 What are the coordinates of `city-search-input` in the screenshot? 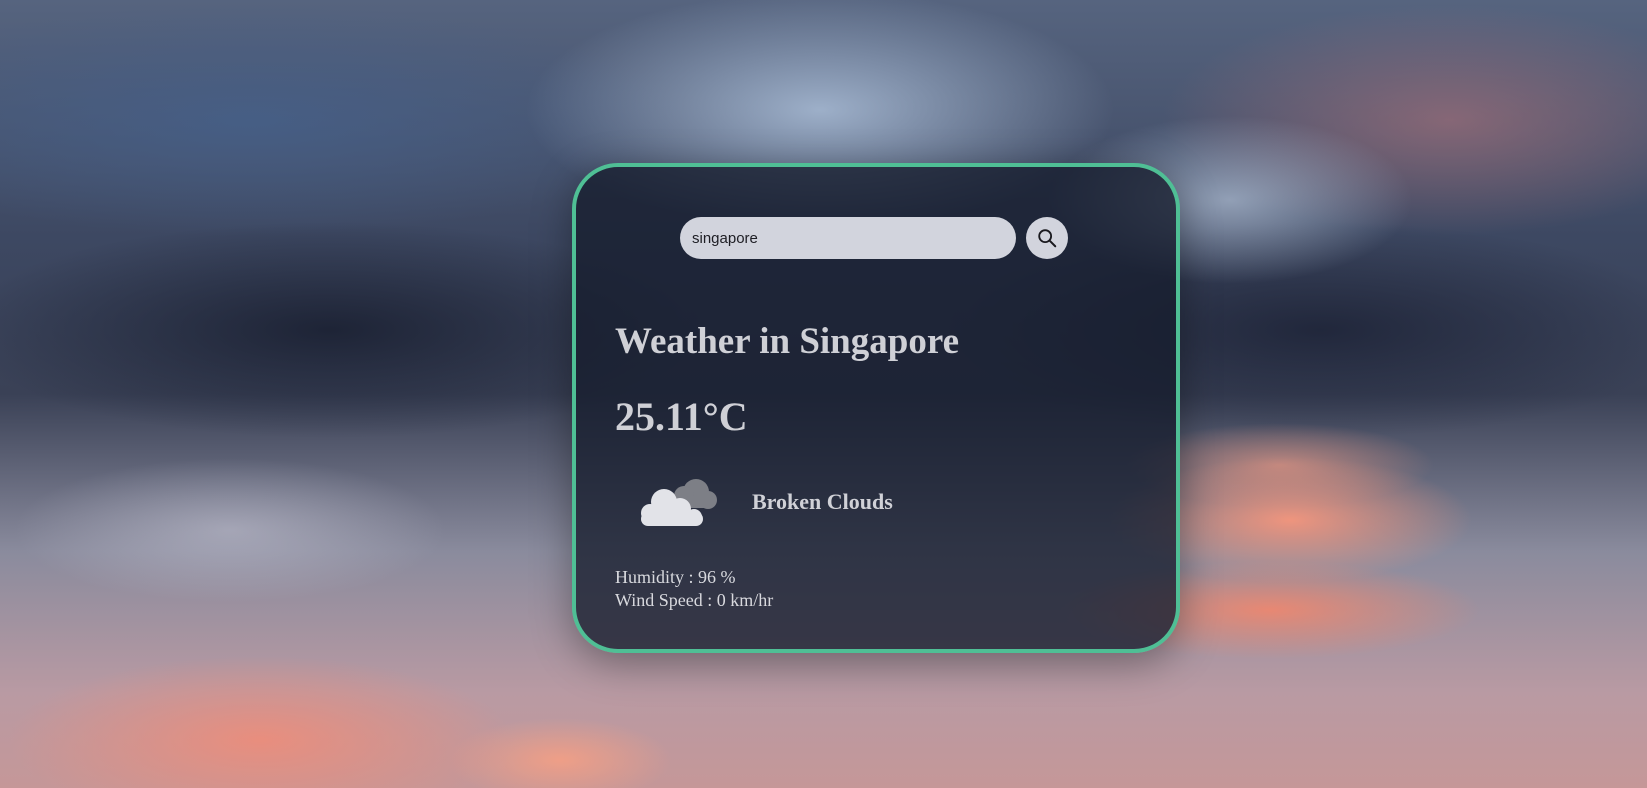 It's located at (848, 238).